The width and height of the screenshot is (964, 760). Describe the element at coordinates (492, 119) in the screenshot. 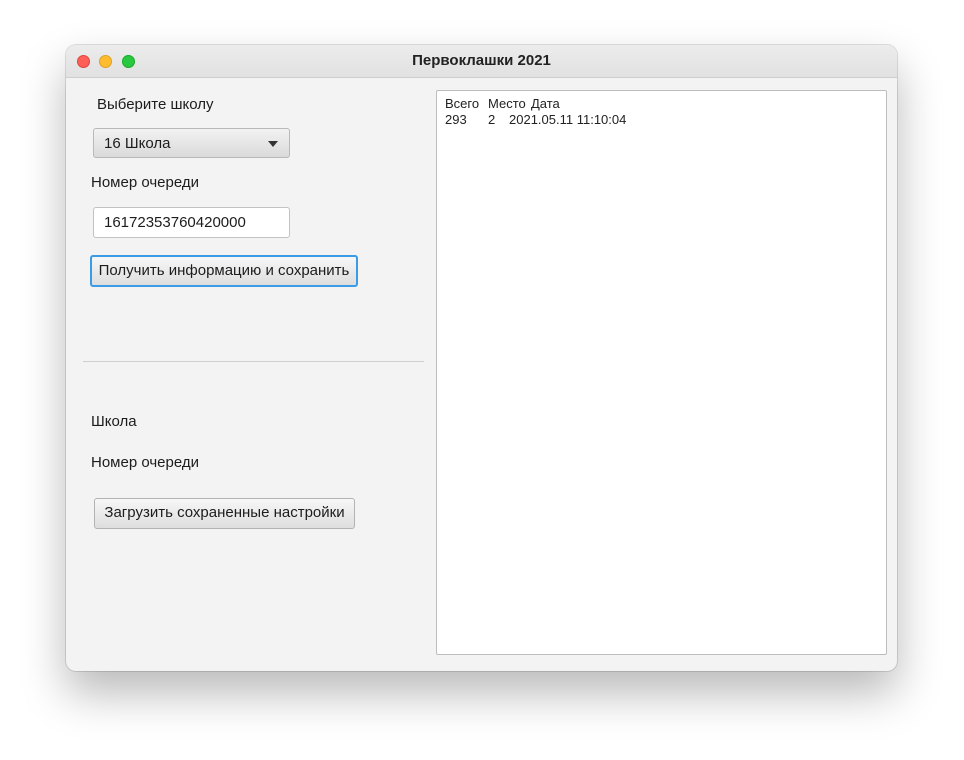

I see `results-row-place: 2` at that location.